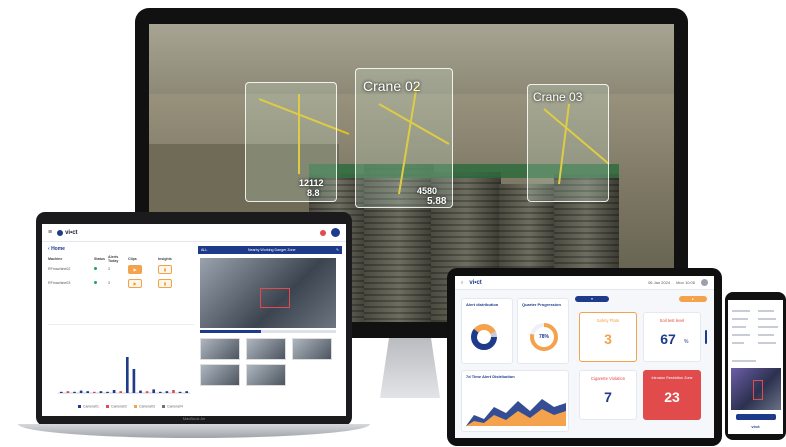  I want to click on phone-app: vi•ct, so click(755, 367).